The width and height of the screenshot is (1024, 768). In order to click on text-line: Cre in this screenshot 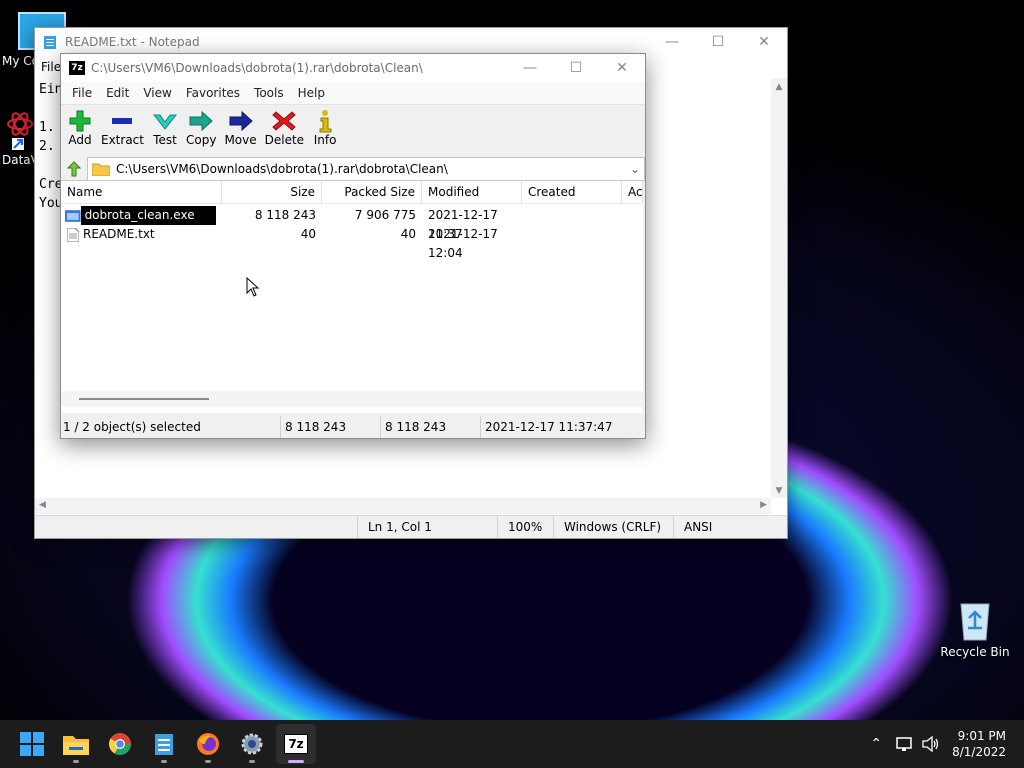, I will do `click(51, 184)`.